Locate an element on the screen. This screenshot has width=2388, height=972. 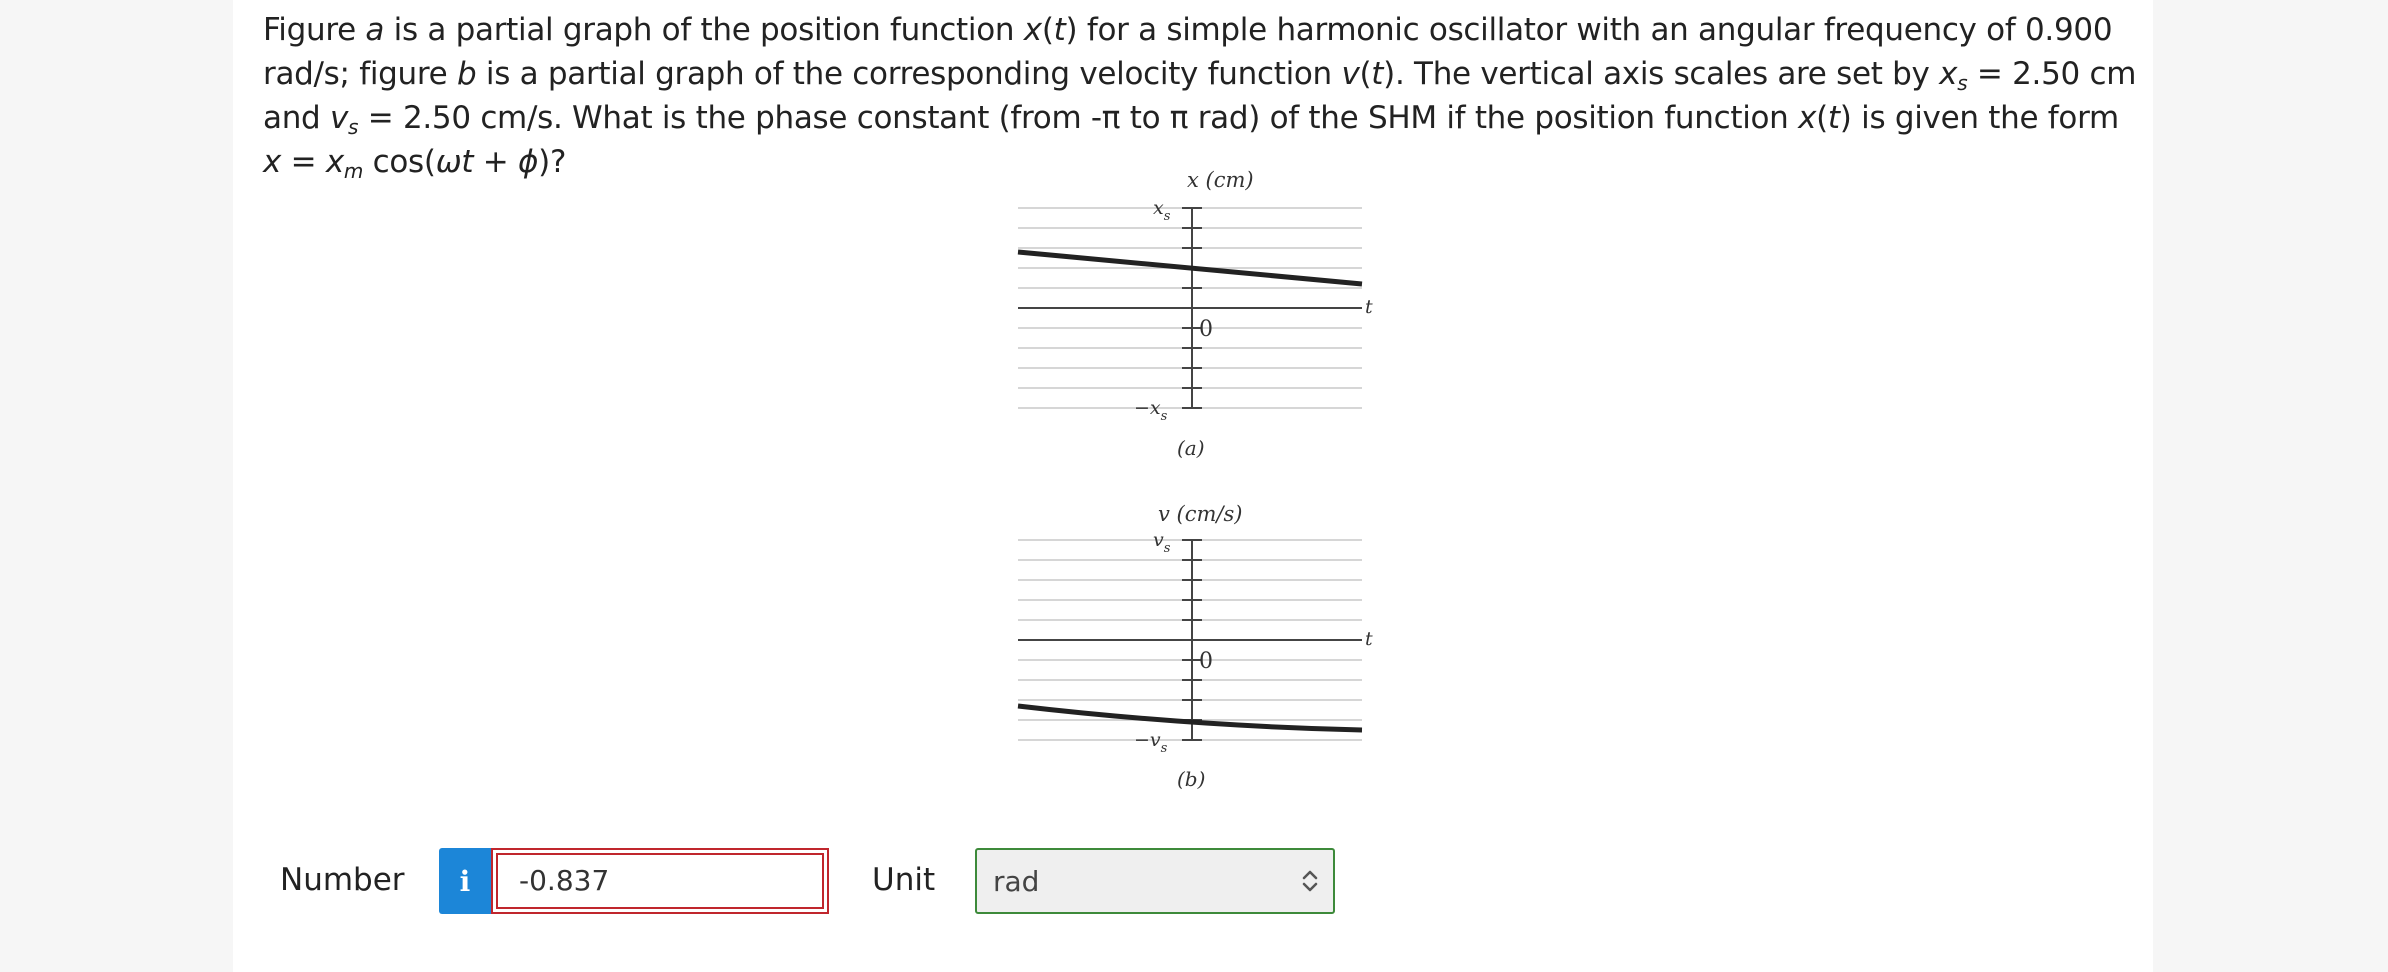
unit-select-value: rad is located at coordinates (1016, 881).